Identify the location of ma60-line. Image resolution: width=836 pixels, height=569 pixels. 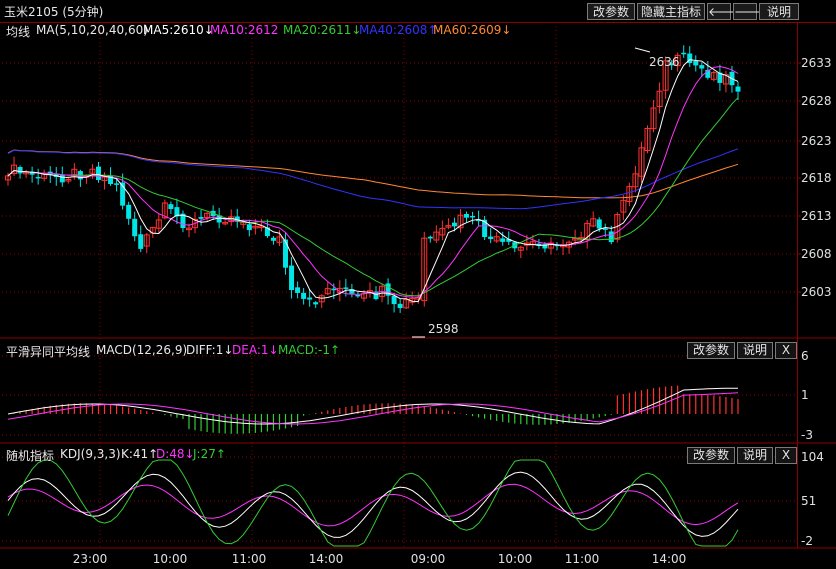
(373, 174).